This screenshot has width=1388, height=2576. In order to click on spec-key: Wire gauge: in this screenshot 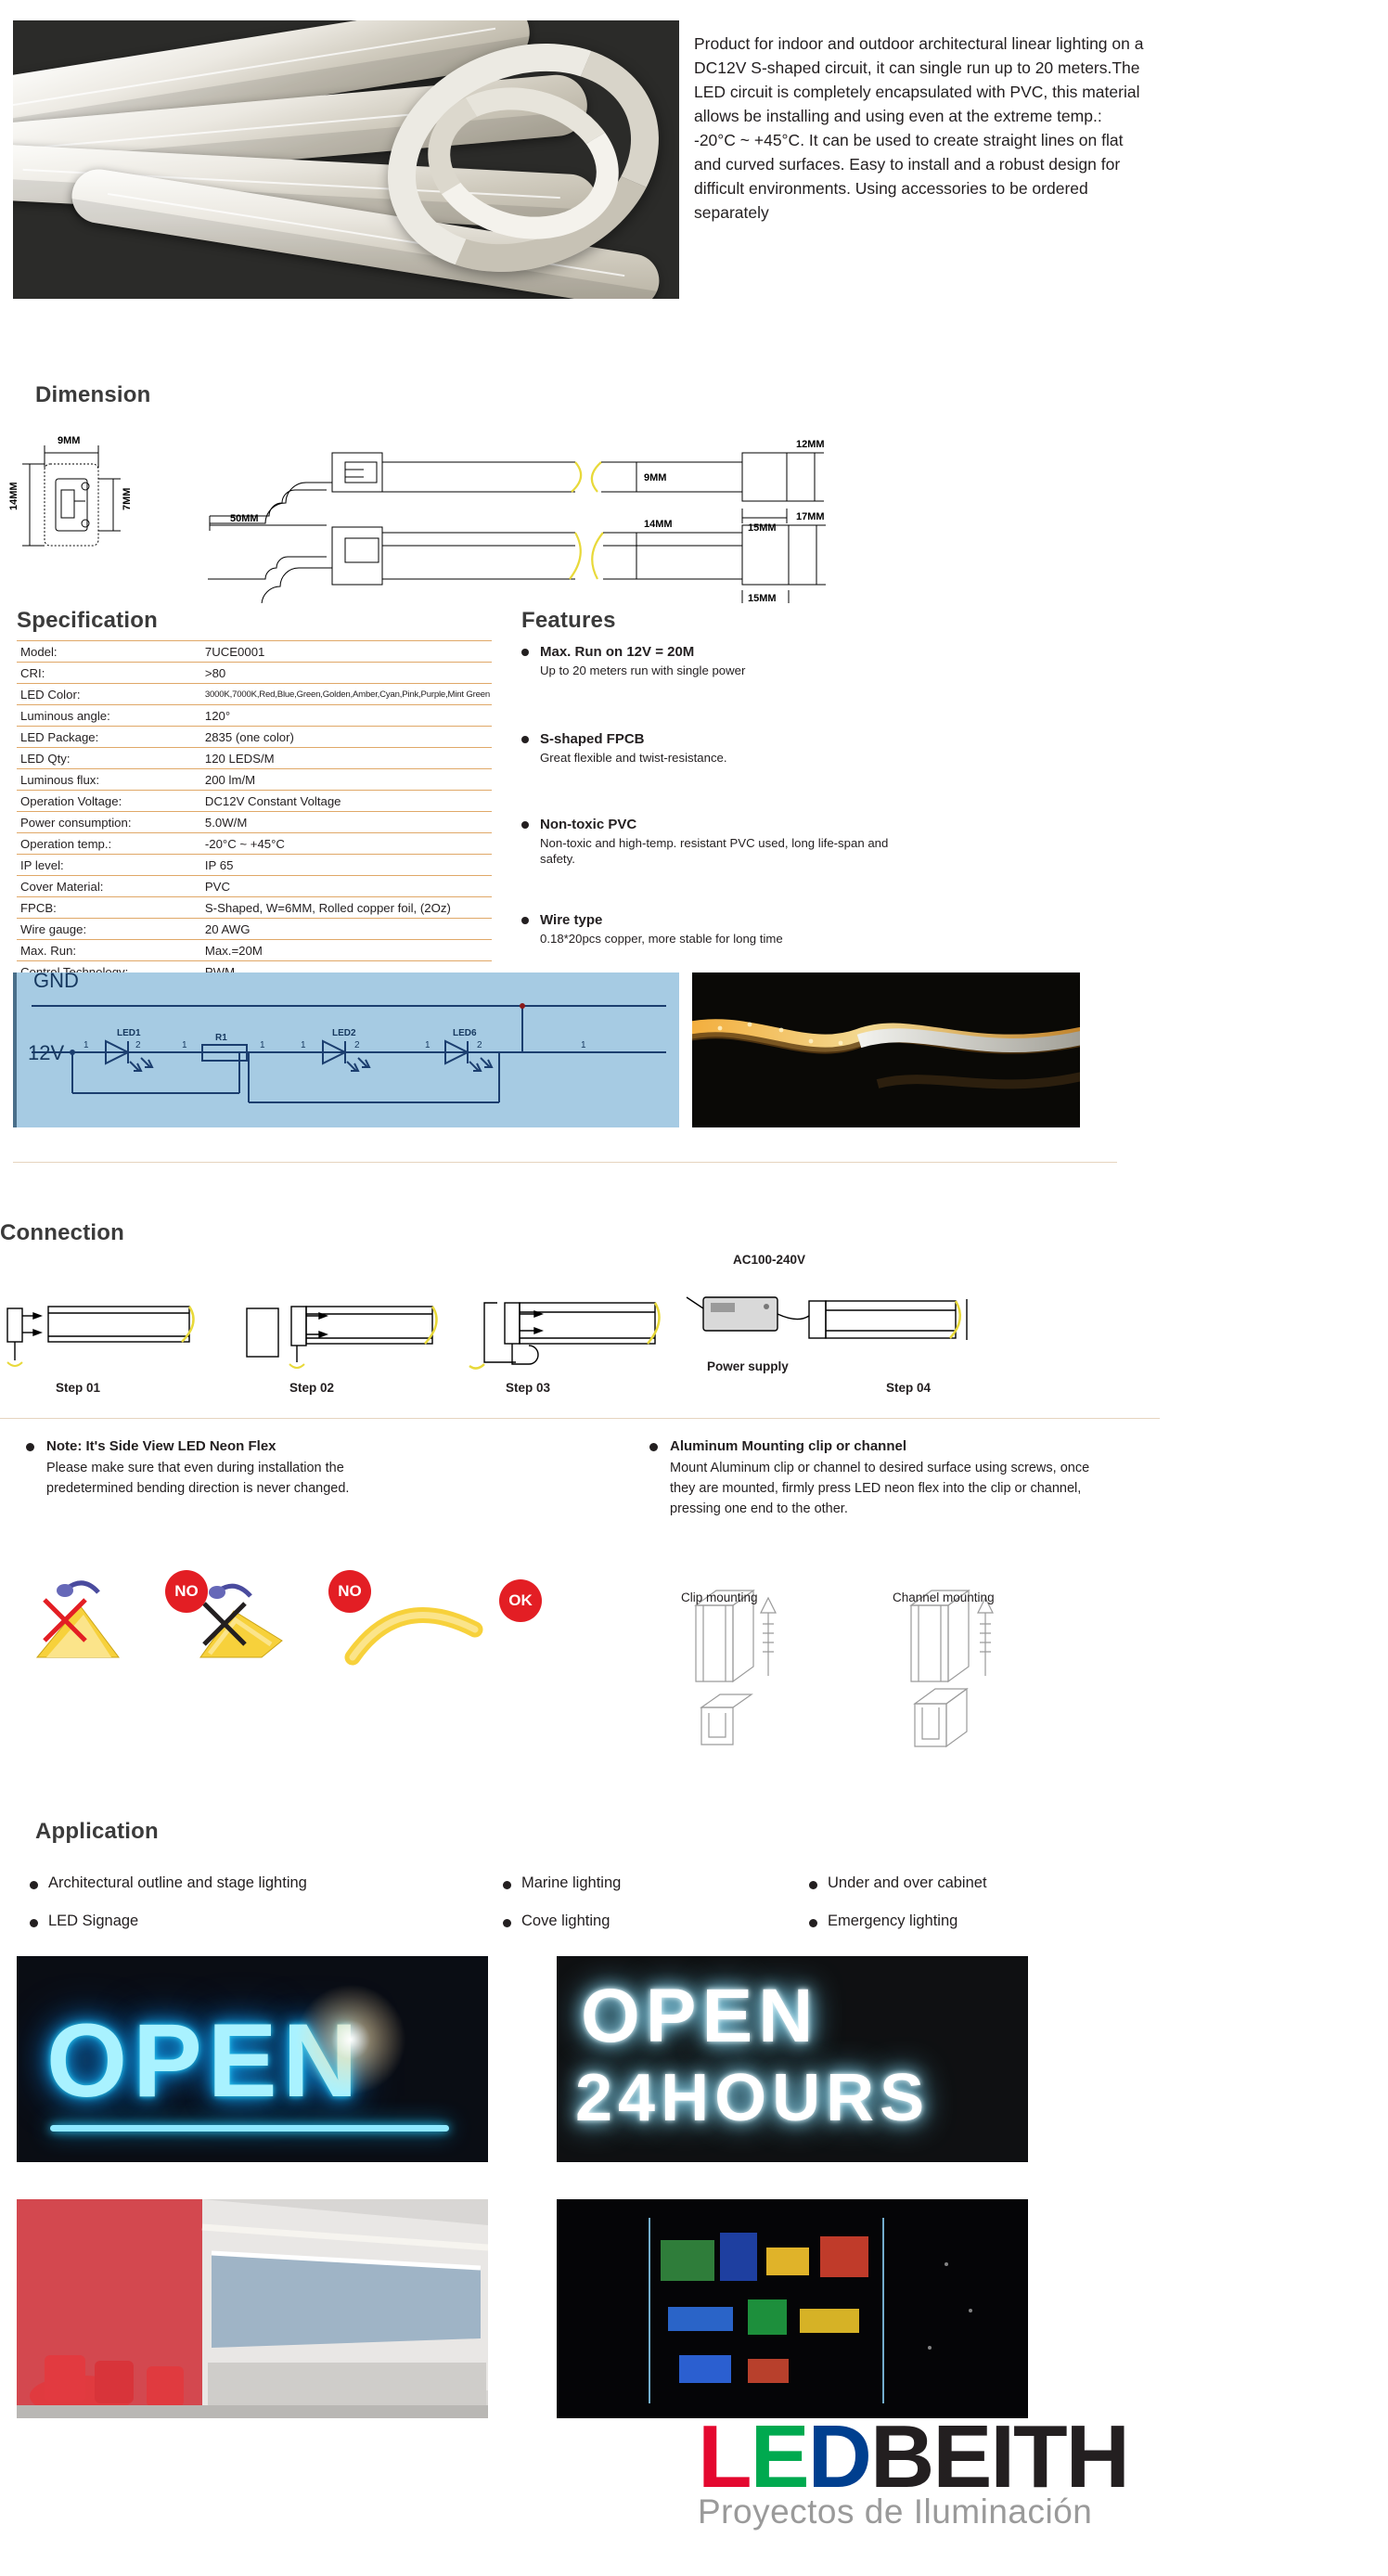, I will do `click(109, 929)`.